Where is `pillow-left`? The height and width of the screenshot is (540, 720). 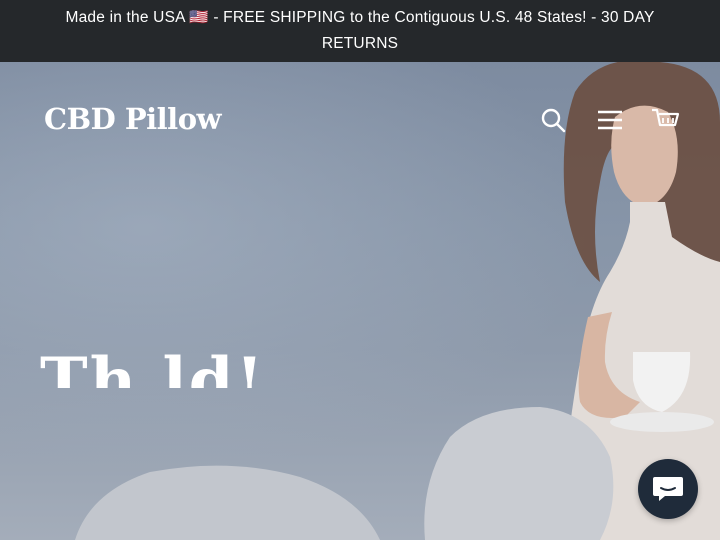 pillow-left is located at coordinates (227, 502).